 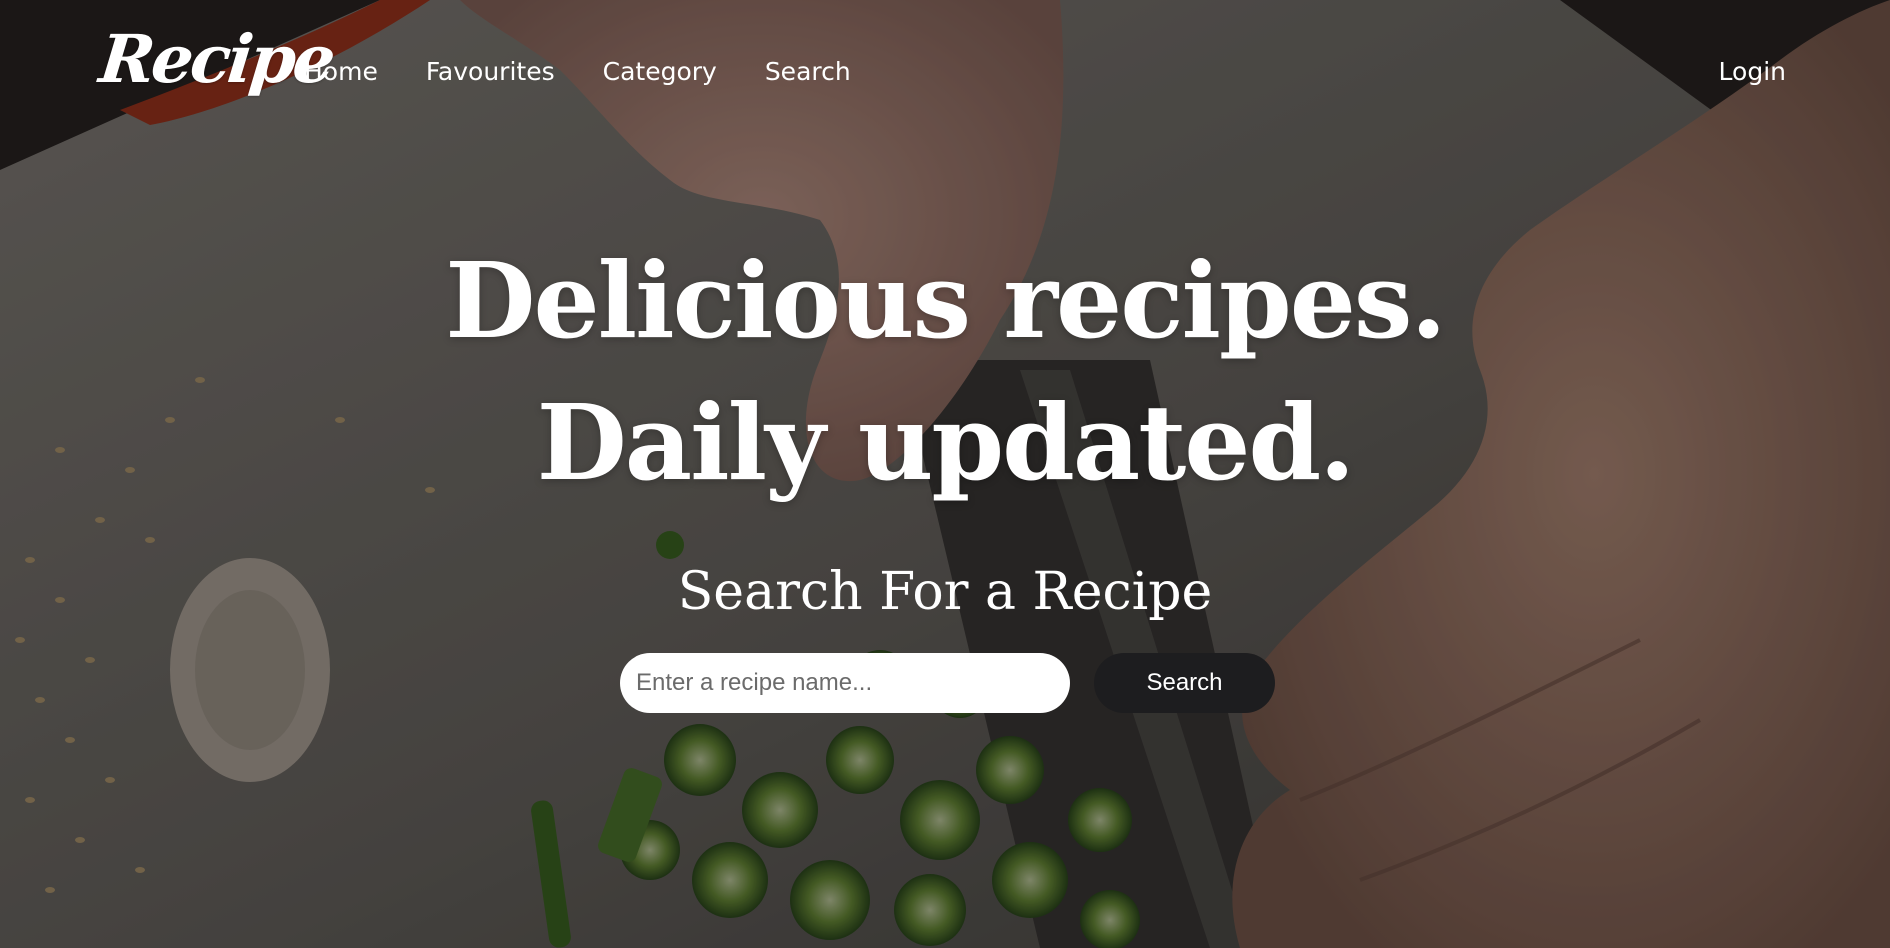 I want to click on nav-item-home: Home, so click(x=341, y=72).